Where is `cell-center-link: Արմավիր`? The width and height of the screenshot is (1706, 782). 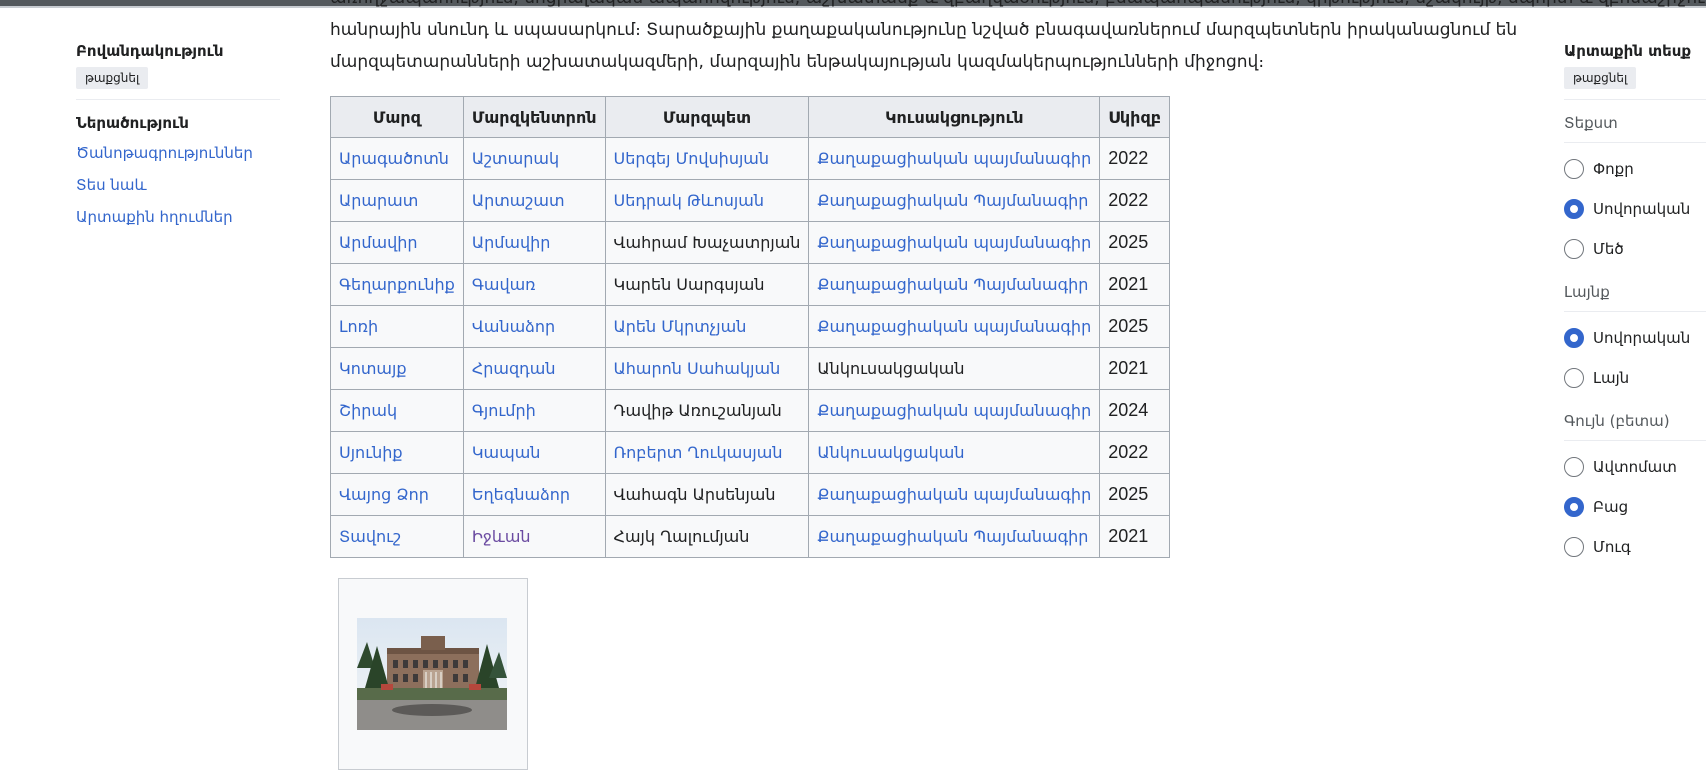
cell-center-link: Արմավիր is located at coordinates (511, 242).